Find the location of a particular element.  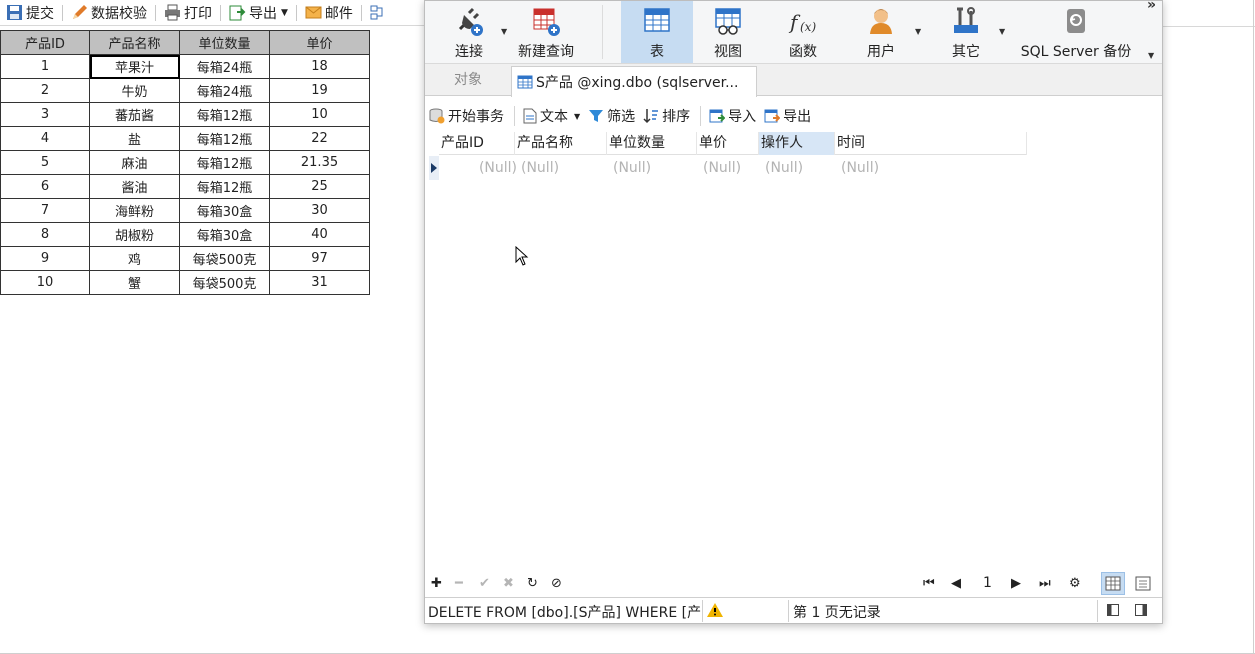

table-cell: 鸡 is located at coordinates (134, 258).